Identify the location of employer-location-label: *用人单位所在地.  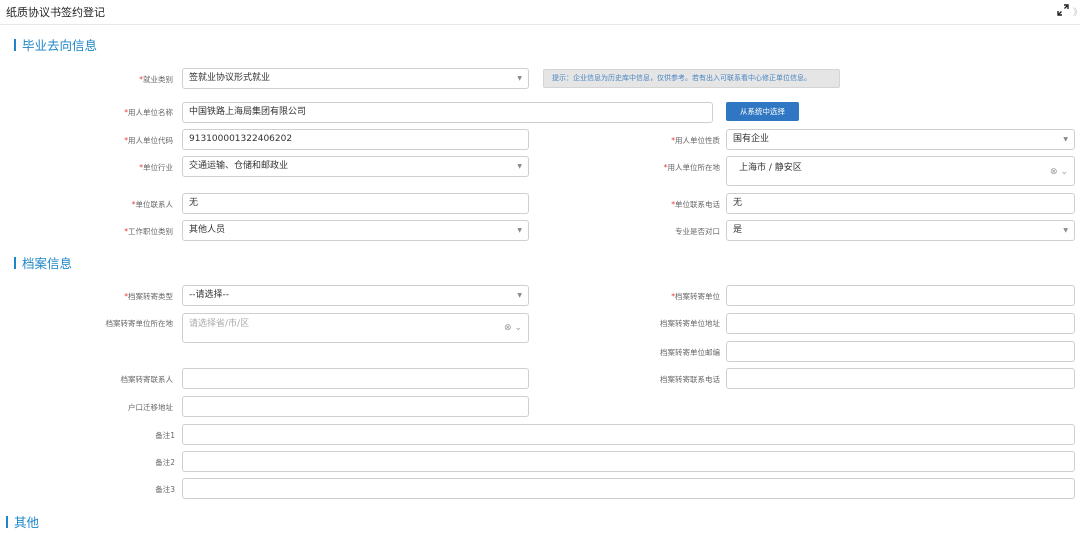
(691, 167).